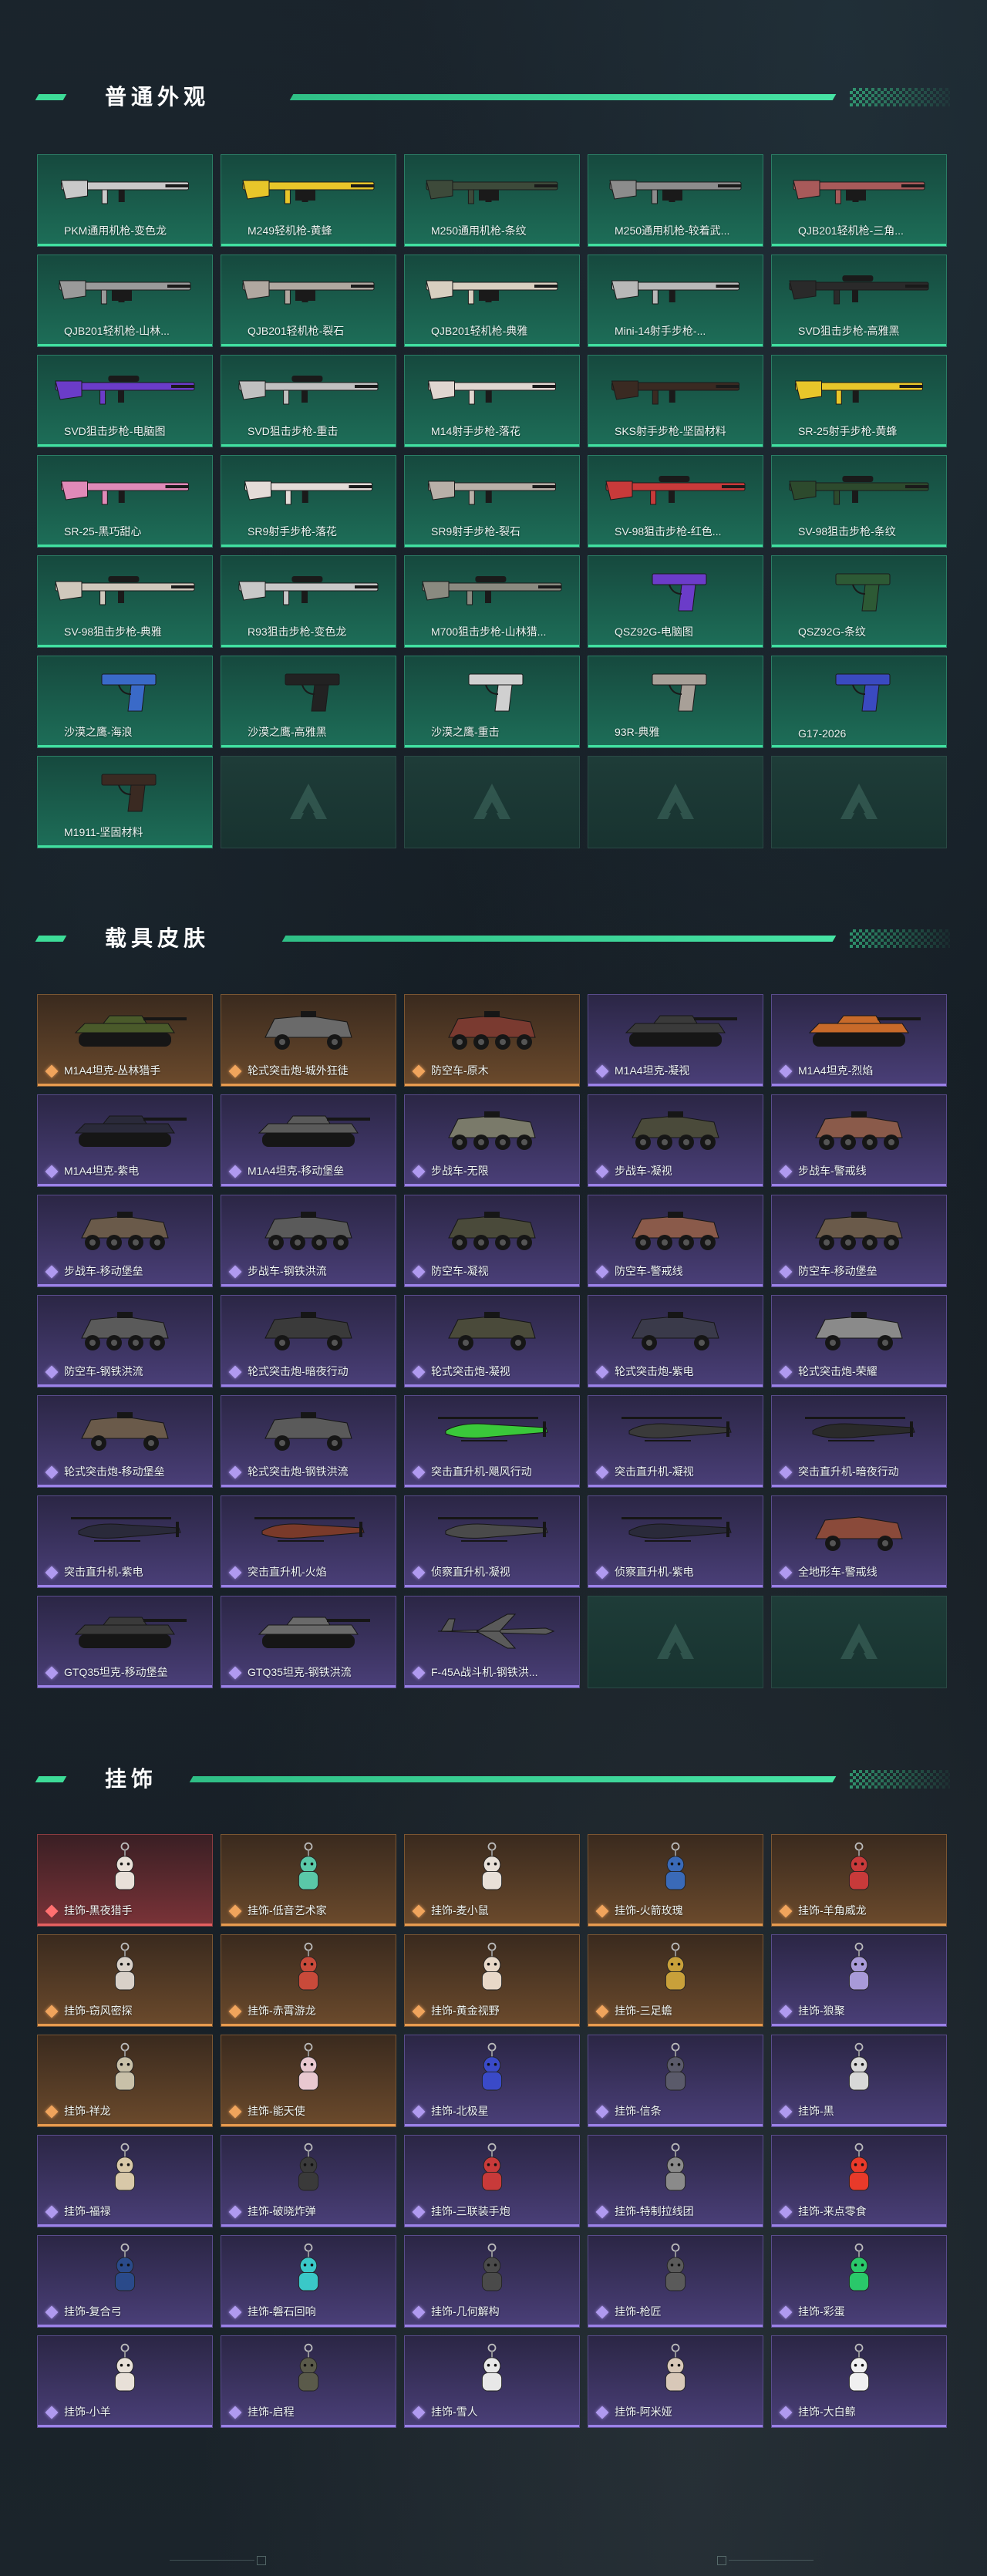 This screenshot has width=987, height=2576. Describe the element at coordinates (492, 200) in the screenshot. I see `item-card: M250通用机枪-条纹` at that location.